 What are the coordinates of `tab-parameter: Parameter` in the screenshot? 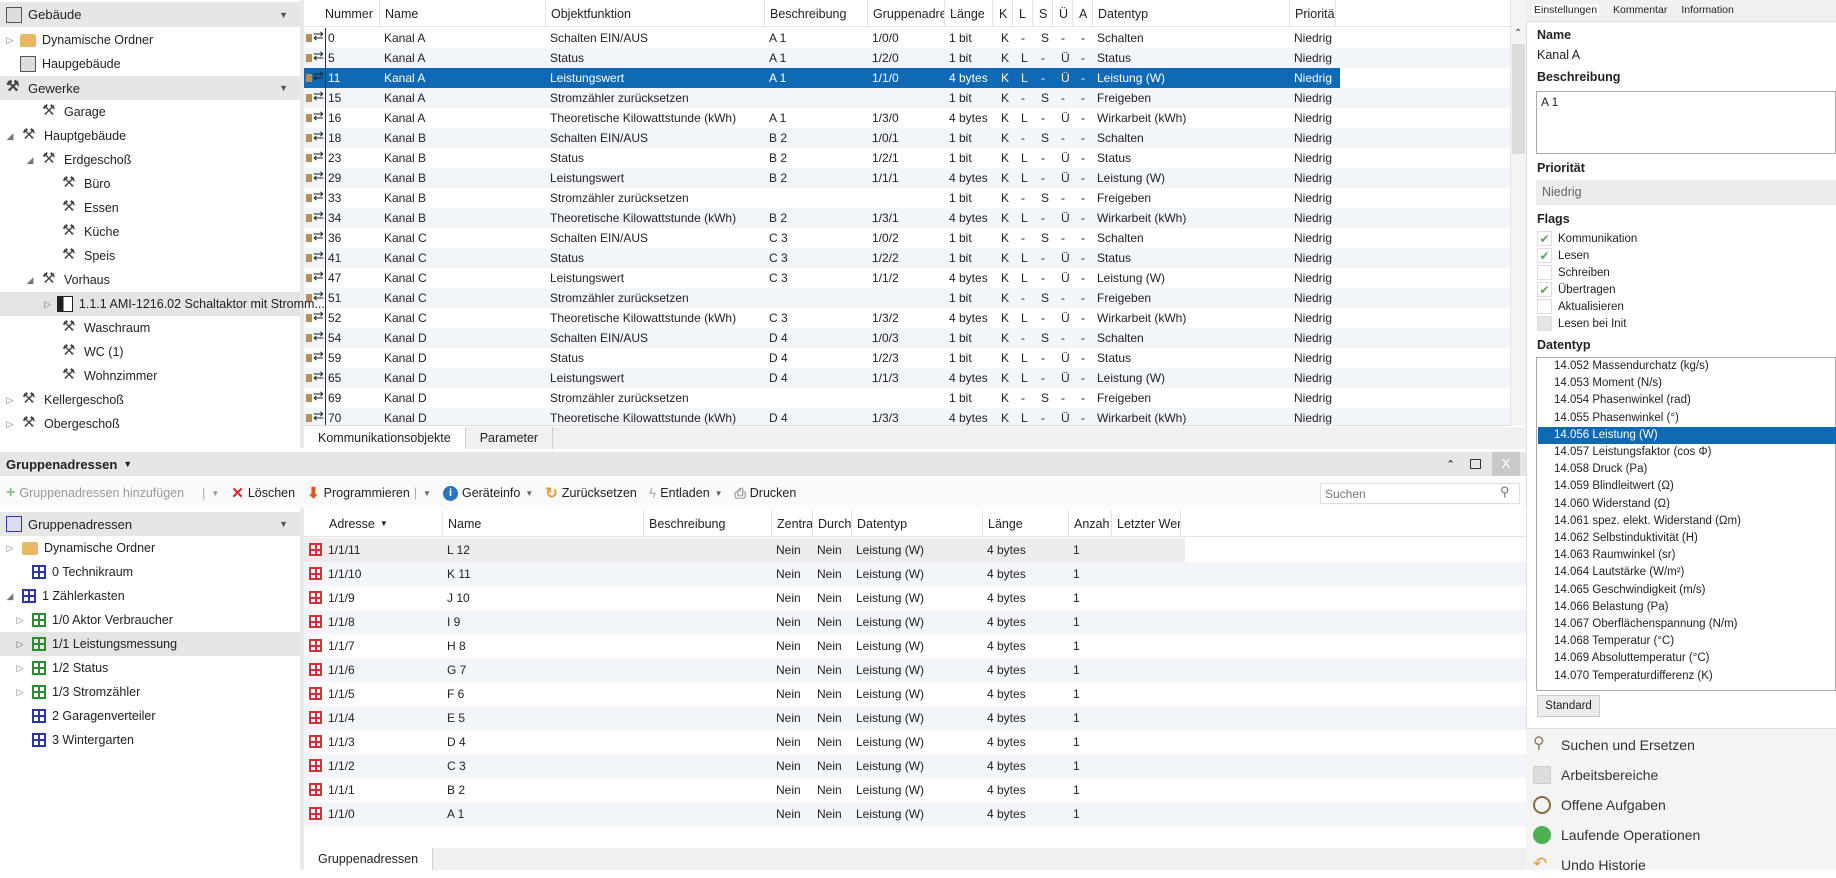 It's located at (510, 438).